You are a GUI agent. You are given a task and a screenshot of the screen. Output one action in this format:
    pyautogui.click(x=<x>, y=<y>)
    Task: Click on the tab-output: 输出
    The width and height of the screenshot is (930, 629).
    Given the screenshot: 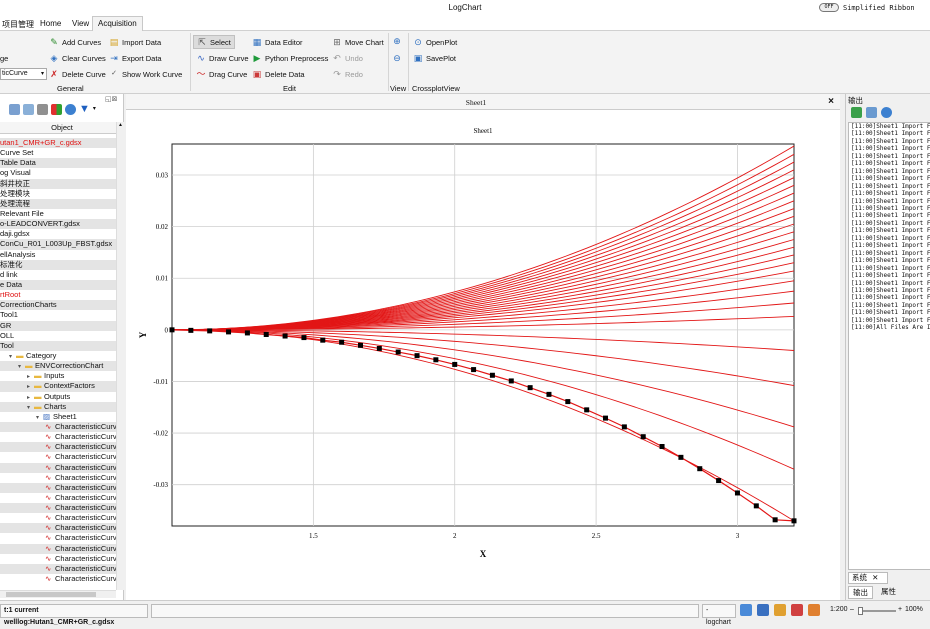 What is the action you would take?
    pyautogui.click(x=860, y=592)
    